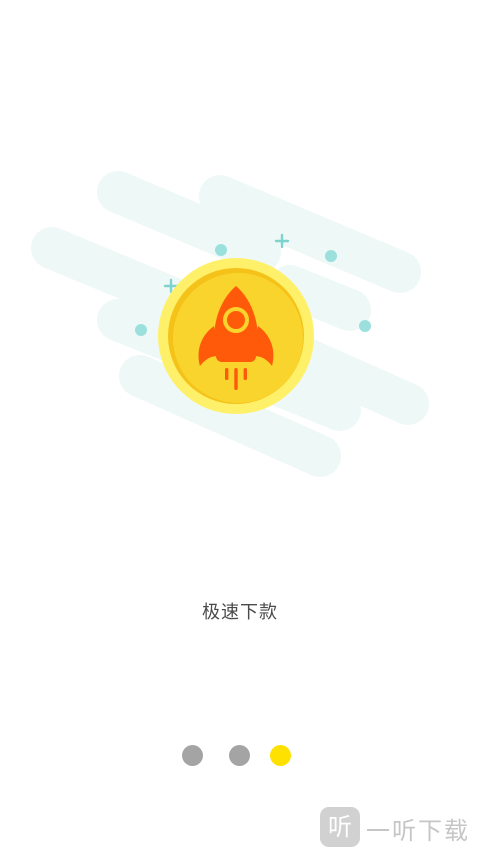 This screenshot has height=853, width=480. I want to click on watermark: 听 一听下载, so click(395, 829).